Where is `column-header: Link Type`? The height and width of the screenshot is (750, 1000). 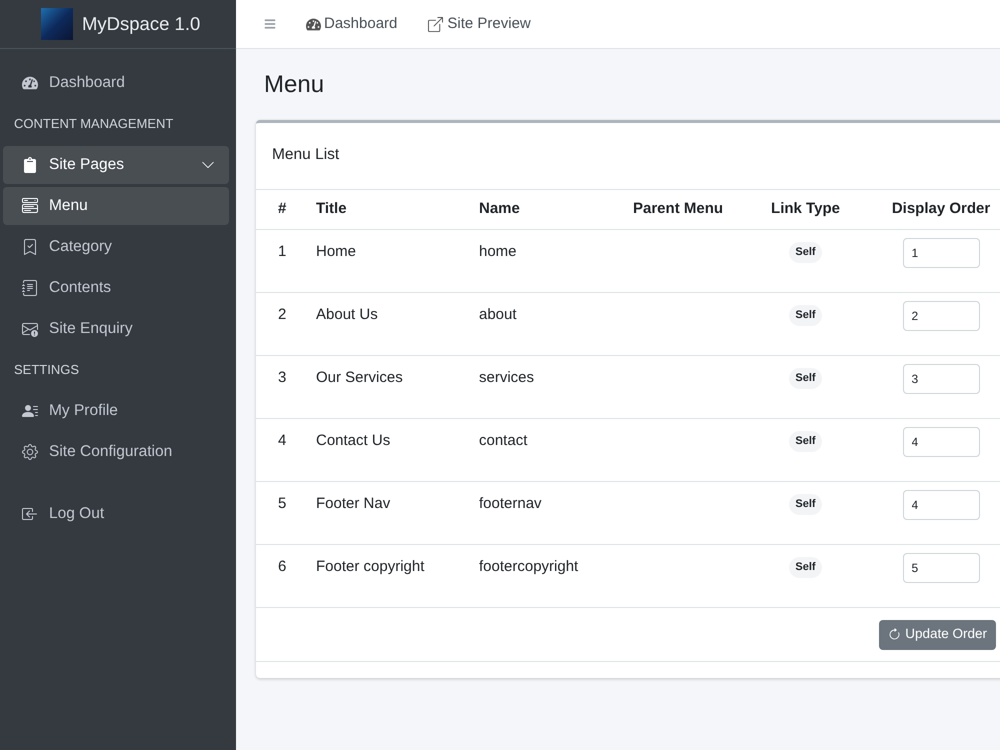
column-header: Link Type is located at coordinates (805, 209).